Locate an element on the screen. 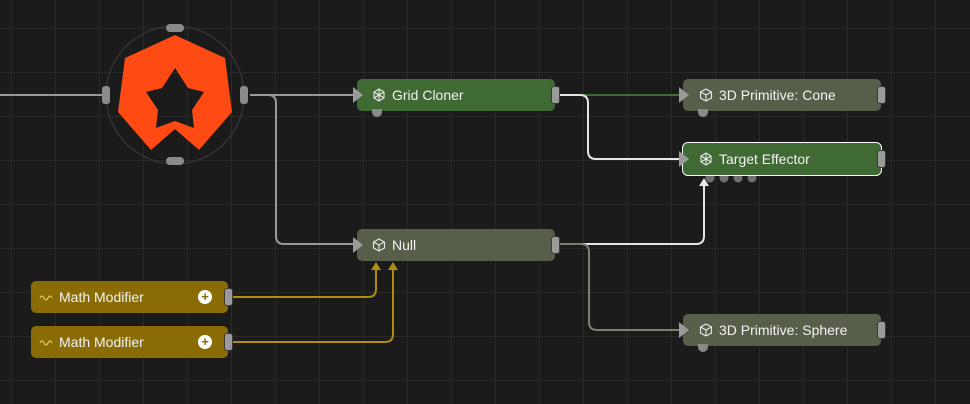  target-effector-output-port is located at coordinates (881, 159).